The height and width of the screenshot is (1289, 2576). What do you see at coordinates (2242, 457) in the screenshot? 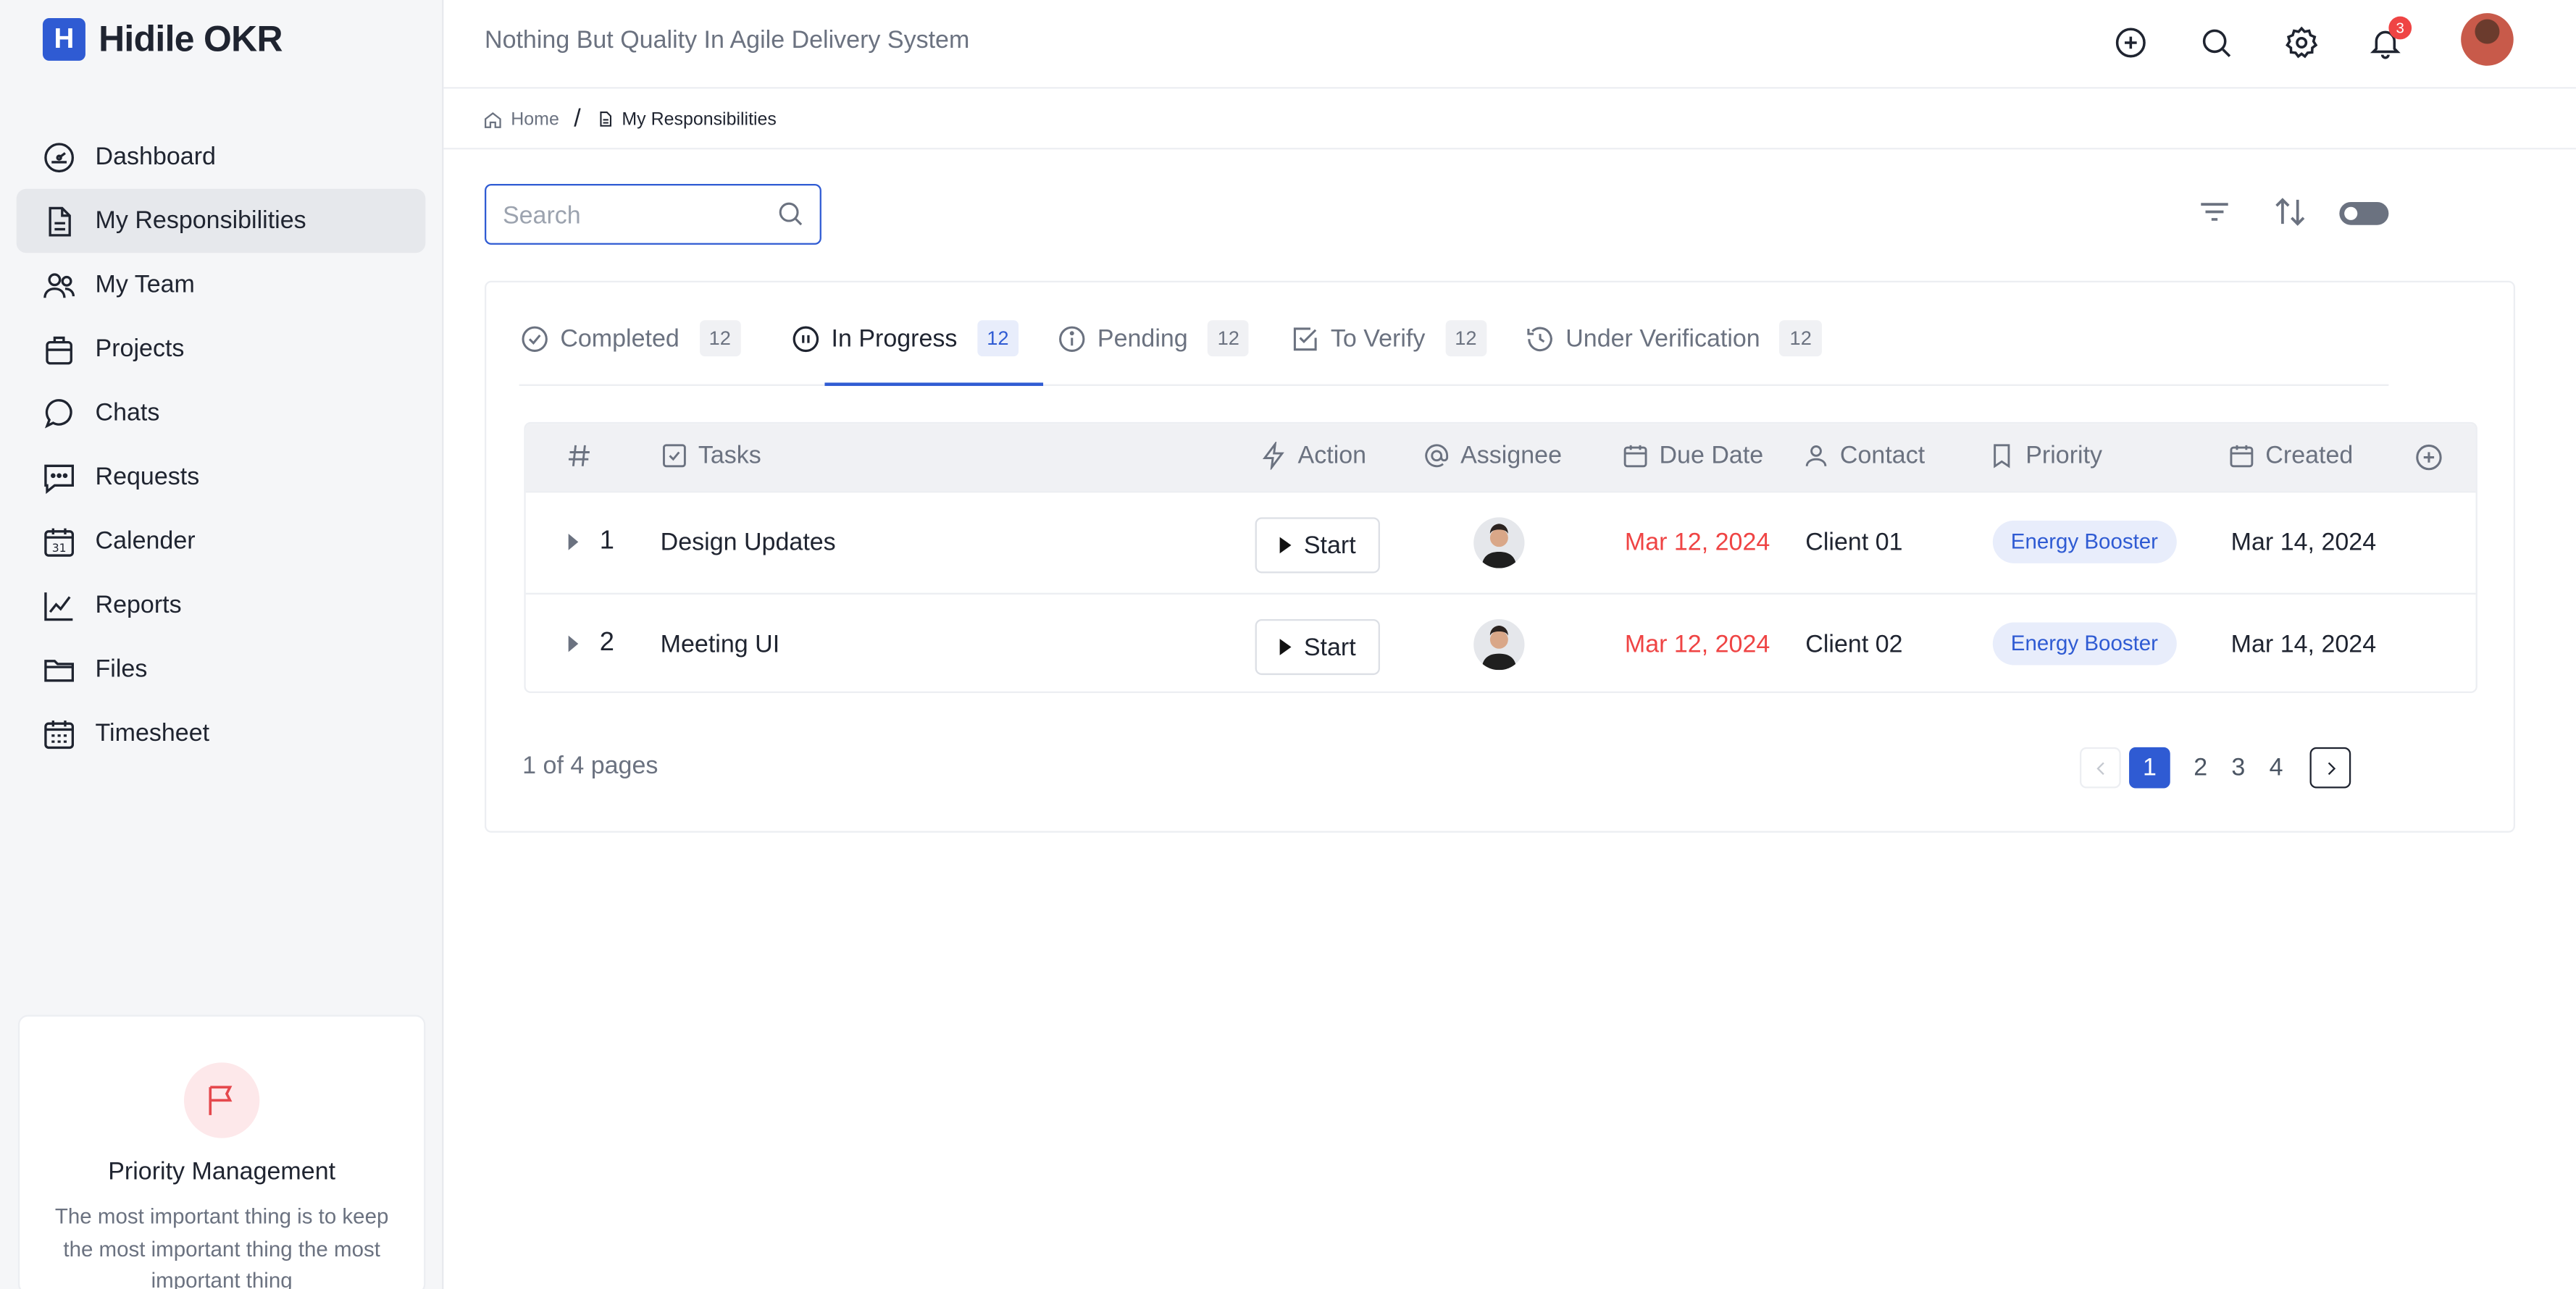
I see `calendar-icon` at bounding box center [2242, 457].